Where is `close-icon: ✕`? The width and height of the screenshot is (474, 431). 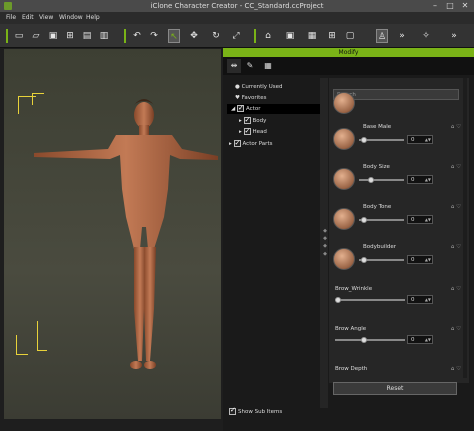 close-icon: ✕ is located at coordinates (465, 6).